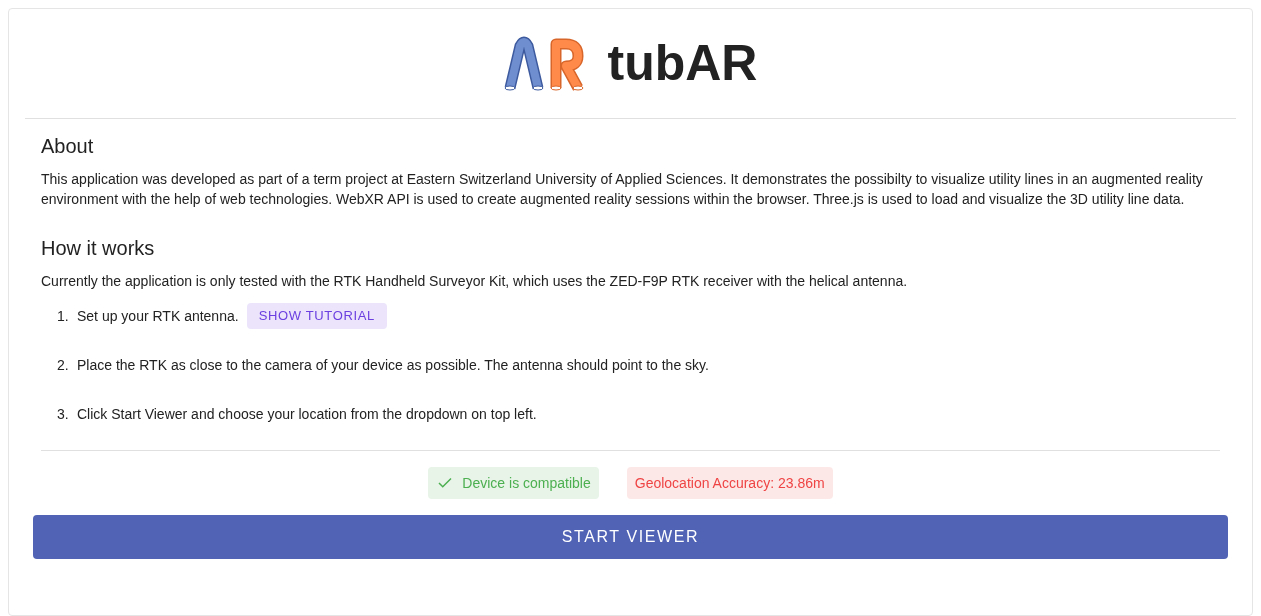  I want to click on logo-icon, so click(543, 63).